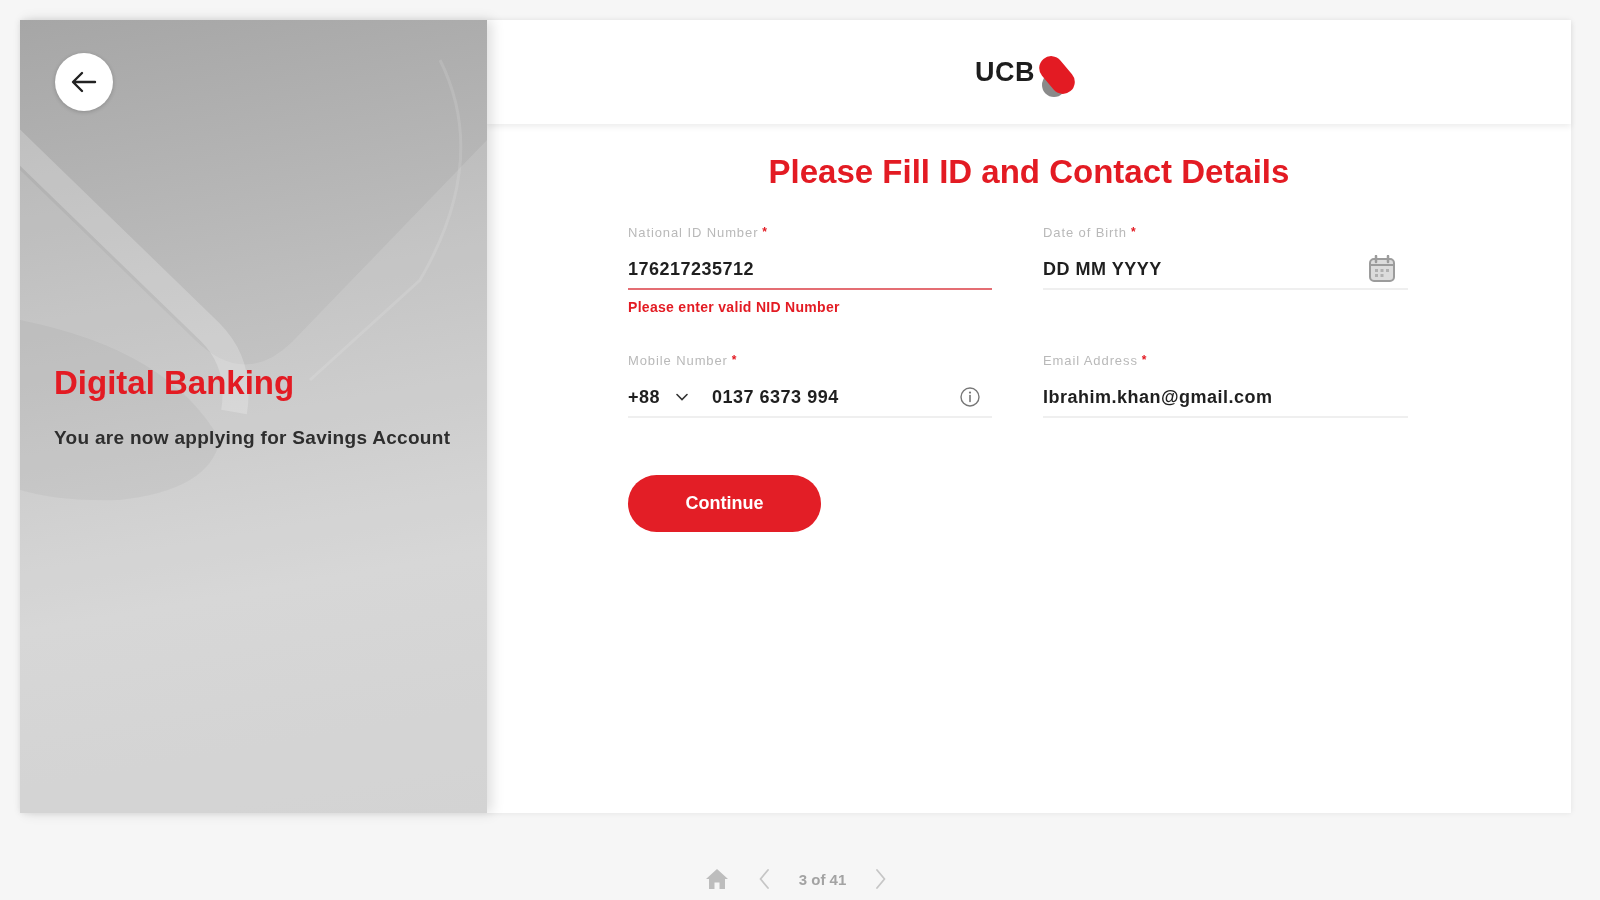 This screenshot has height=900, width=1600. I want to click on form-title: Please Fill ID and Contact Details, so click(1029, 172).